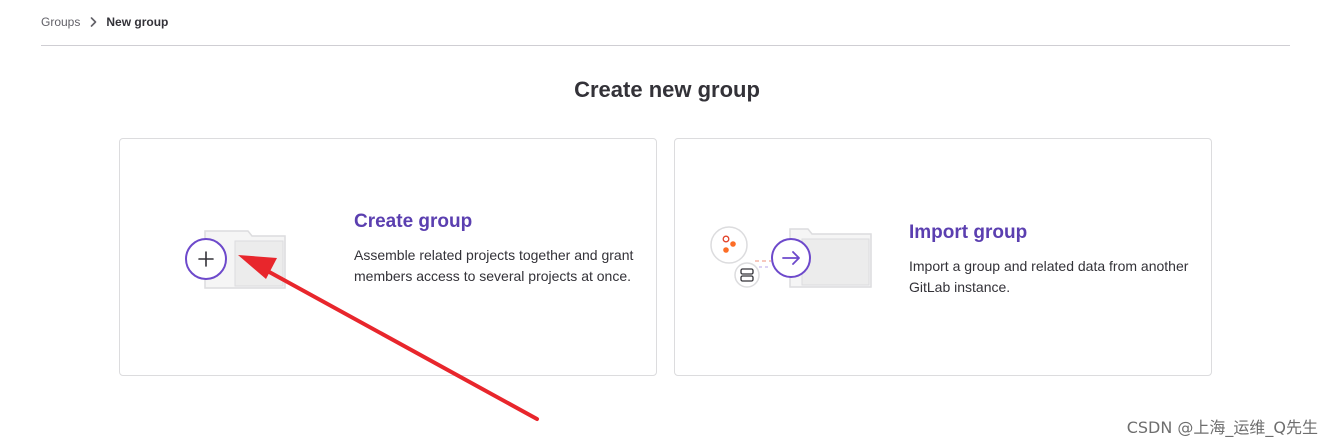 The width and height of the screenshot is (1334, 446). What do you see at coordinates (667, 89) in the screenshot?
I see `page-title: Create new group` at bounding box center [667, 89].